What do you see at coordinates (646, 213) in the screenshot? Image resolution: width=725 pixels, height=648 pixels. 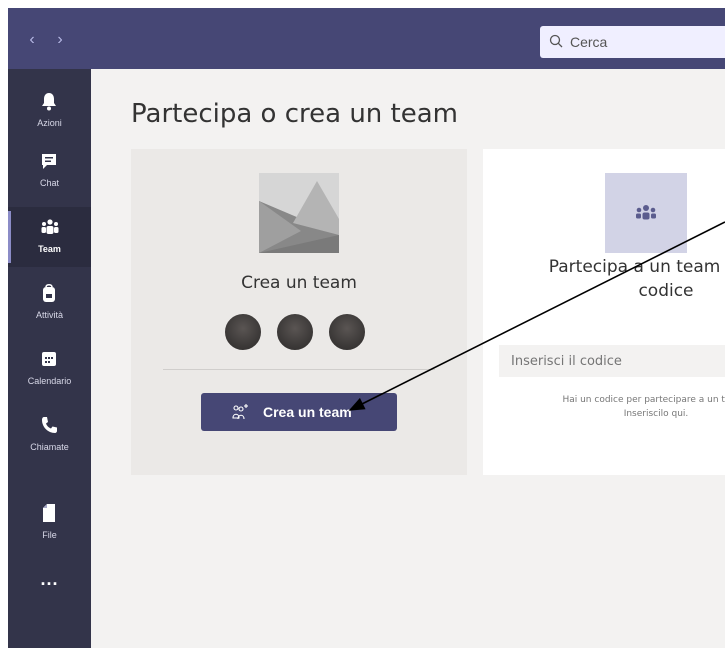 I see `join-team-icon` at bounding box center [646, 213].